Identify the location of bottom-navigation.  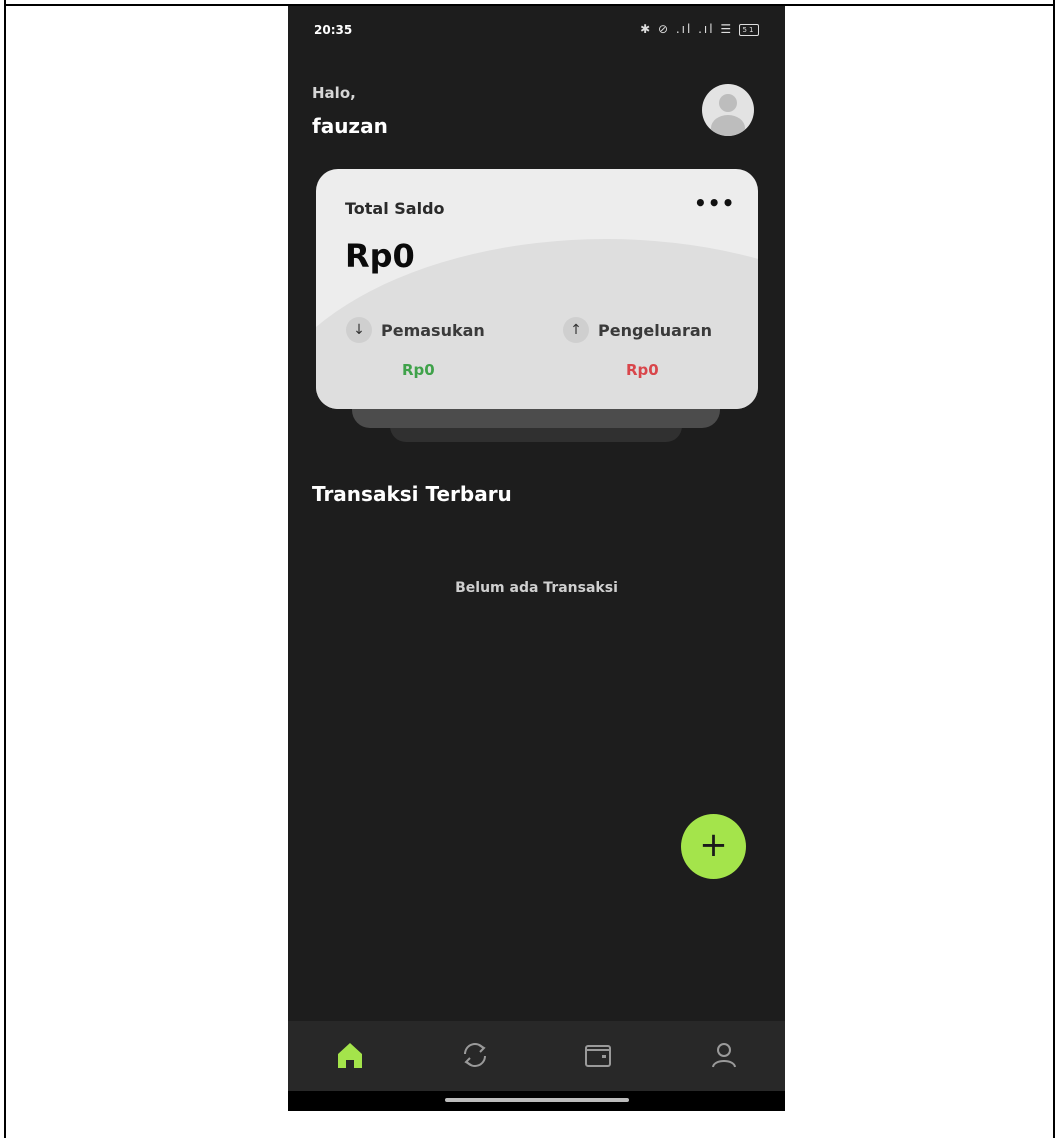
(536, 1056).